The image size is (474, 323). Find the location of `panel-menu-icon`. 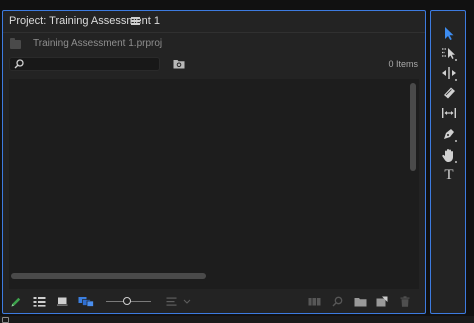

panel-menu-icon is located at coordinates (135, 21).